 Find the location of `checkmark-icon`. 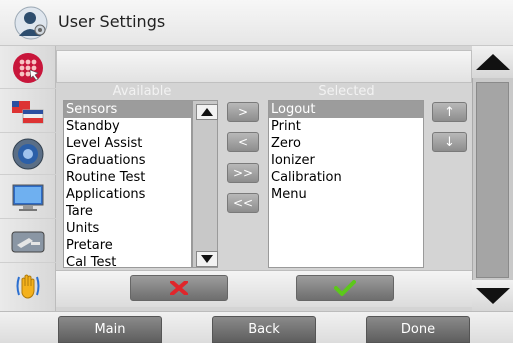

checkmark-icon is located at coordinates (345, 288).